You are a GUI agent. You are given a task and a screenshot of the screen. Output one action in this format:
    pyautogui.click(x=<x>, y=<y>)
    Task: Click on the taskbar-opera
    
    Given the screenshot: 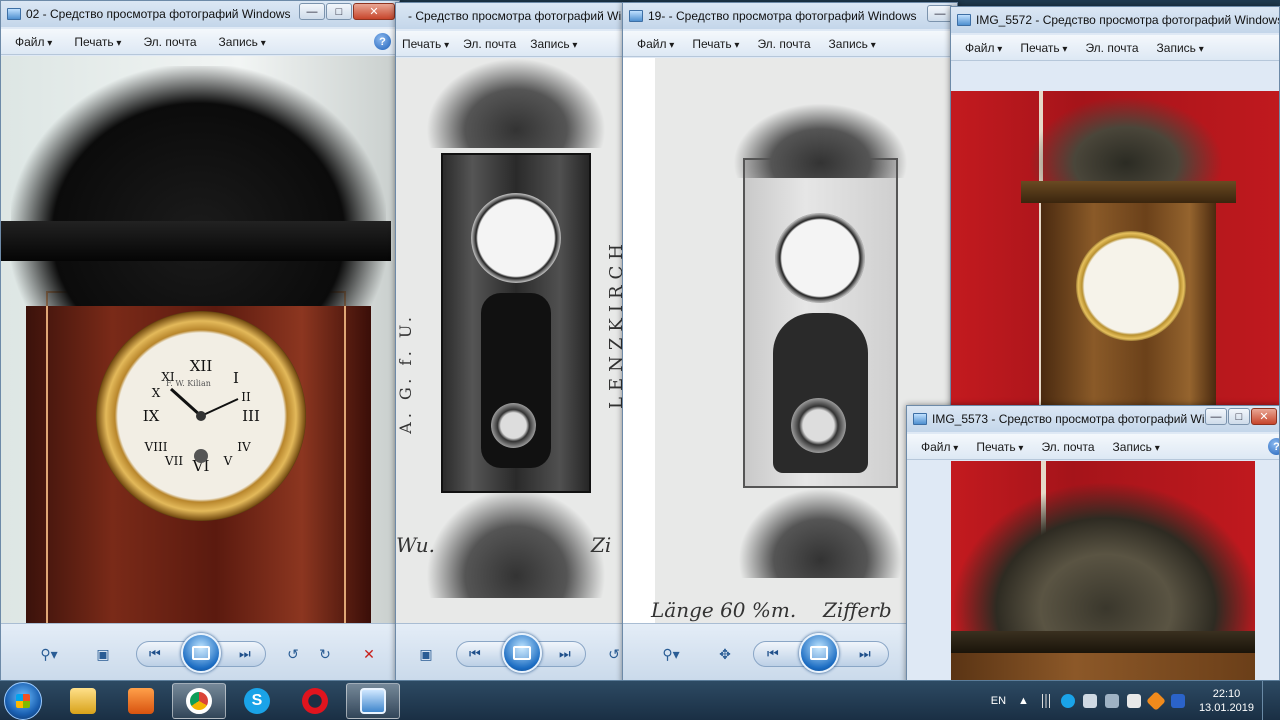 What is the action you would take?
    pyautogui.click(x=315, y=701)
    